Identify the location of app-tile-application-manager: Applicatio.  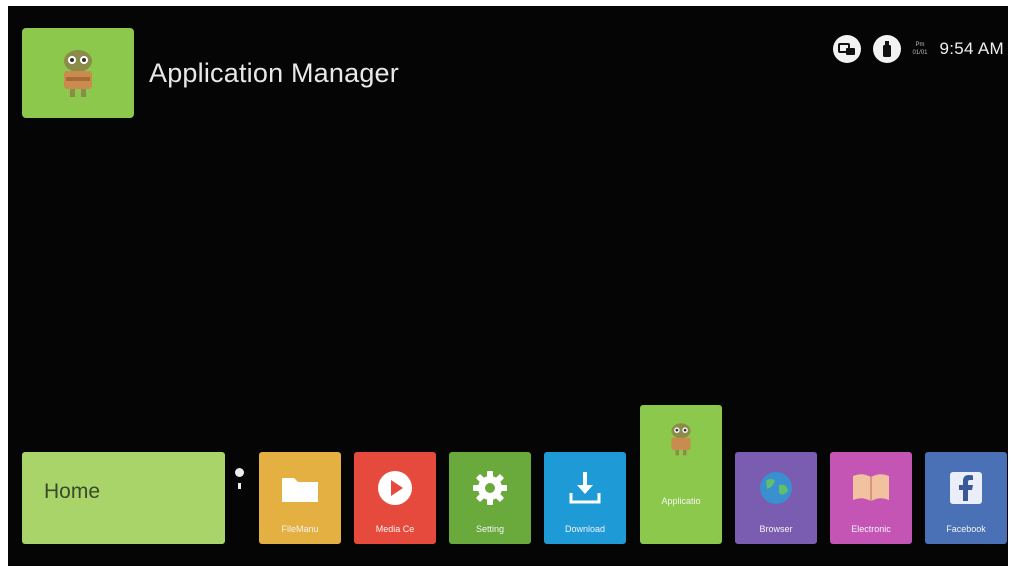
(681, 474).